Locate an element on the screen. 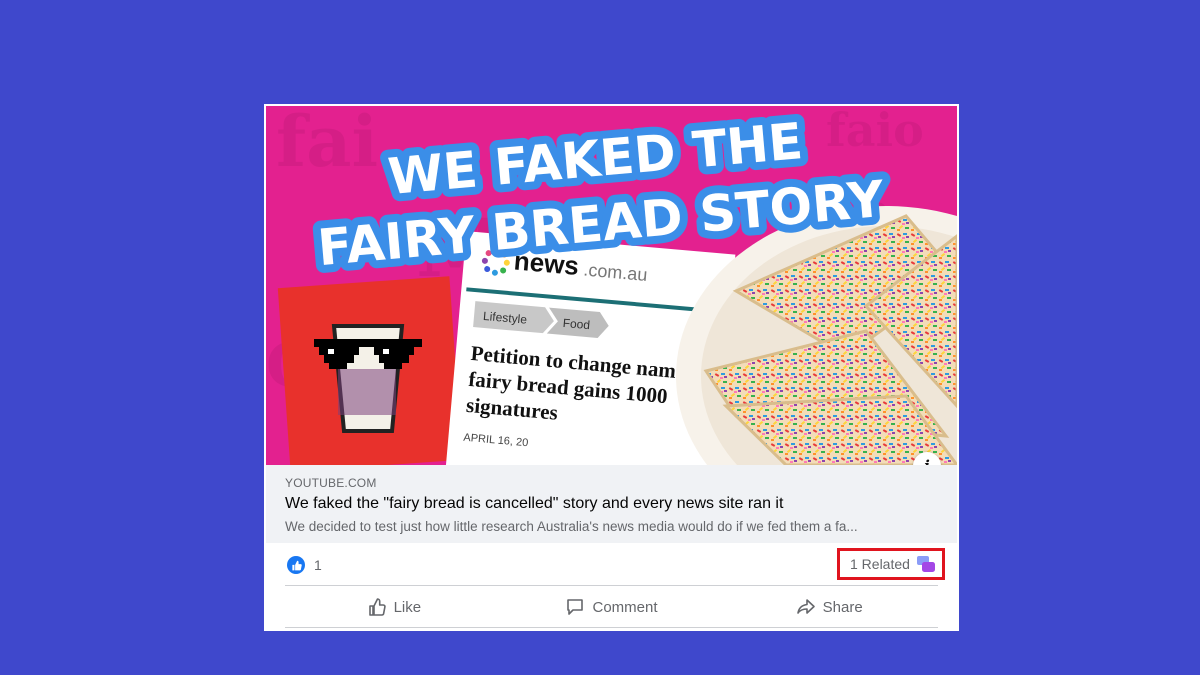 The height and width of the screenshot is (675, 1200). related-icon is located at coordinates (925, 564).